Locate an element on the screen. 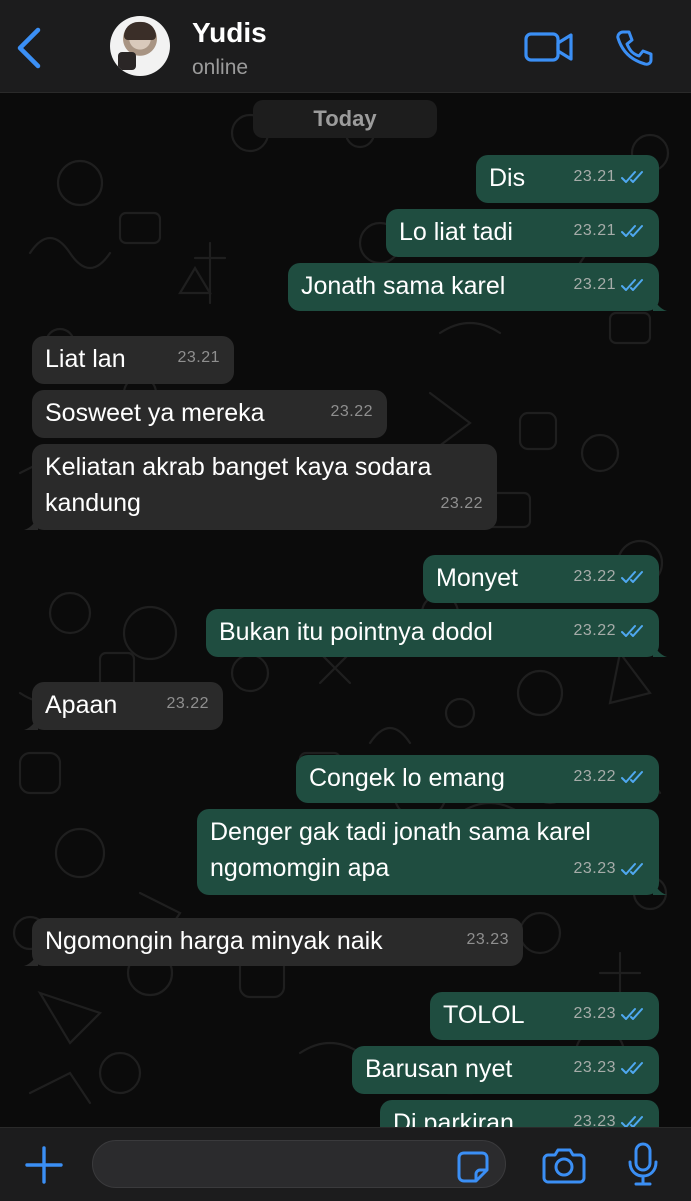  message-bubble-incoming: Sosweet ya mereka 23.22 is located at coordinates (209, 414).